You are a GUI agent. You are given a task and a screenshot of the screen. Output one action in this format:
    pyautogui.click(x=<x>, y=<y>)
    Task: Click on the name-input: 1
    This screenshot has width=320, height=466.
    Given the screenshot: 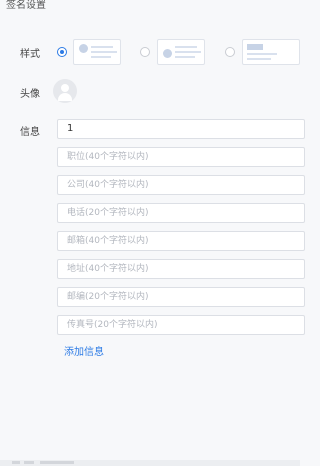 What is the action you would take?
    pyautogui.click(x=181, y=129)
    